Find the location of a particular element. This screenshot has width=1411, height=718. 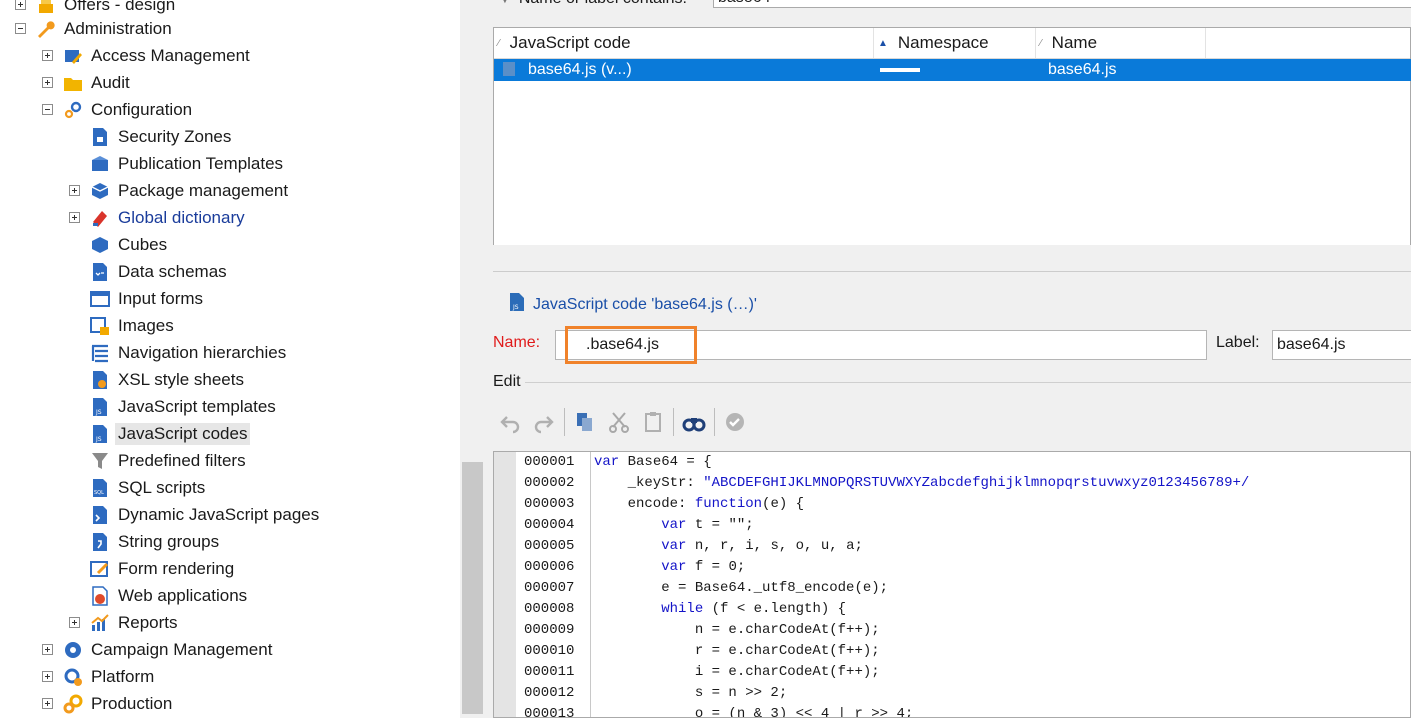

find-icon is located at coordinates (694, 425).